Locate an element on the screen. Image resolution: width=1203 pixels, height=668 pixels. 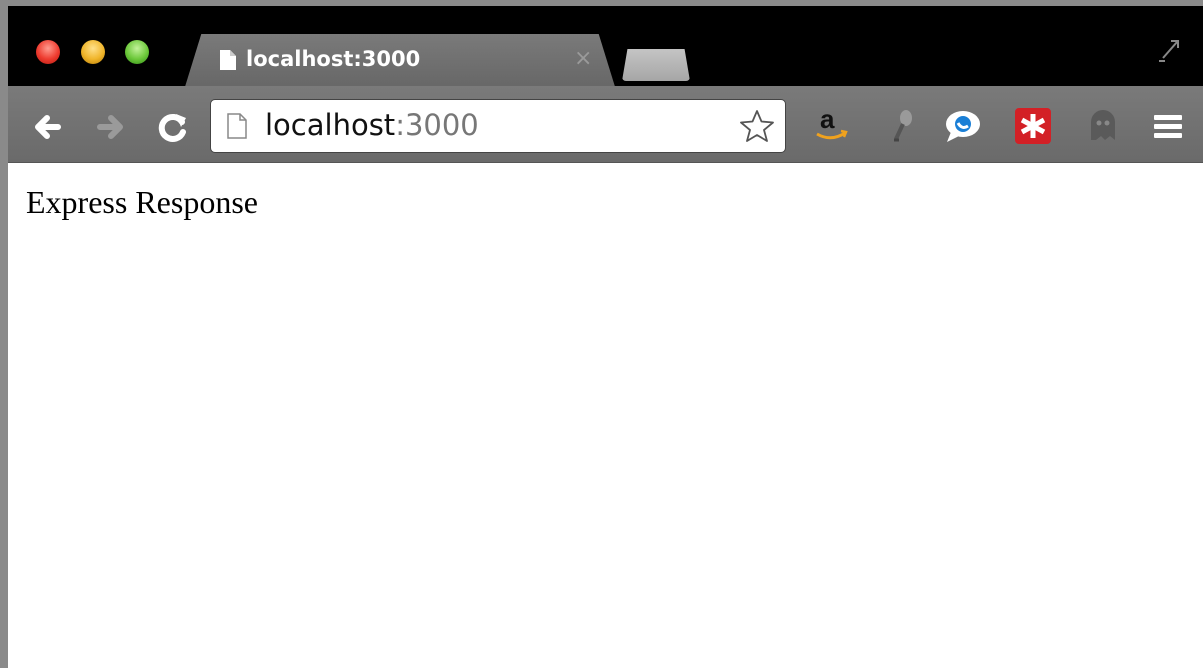
title-bar: localhost:3000 × is located at coordinates (605, 48).